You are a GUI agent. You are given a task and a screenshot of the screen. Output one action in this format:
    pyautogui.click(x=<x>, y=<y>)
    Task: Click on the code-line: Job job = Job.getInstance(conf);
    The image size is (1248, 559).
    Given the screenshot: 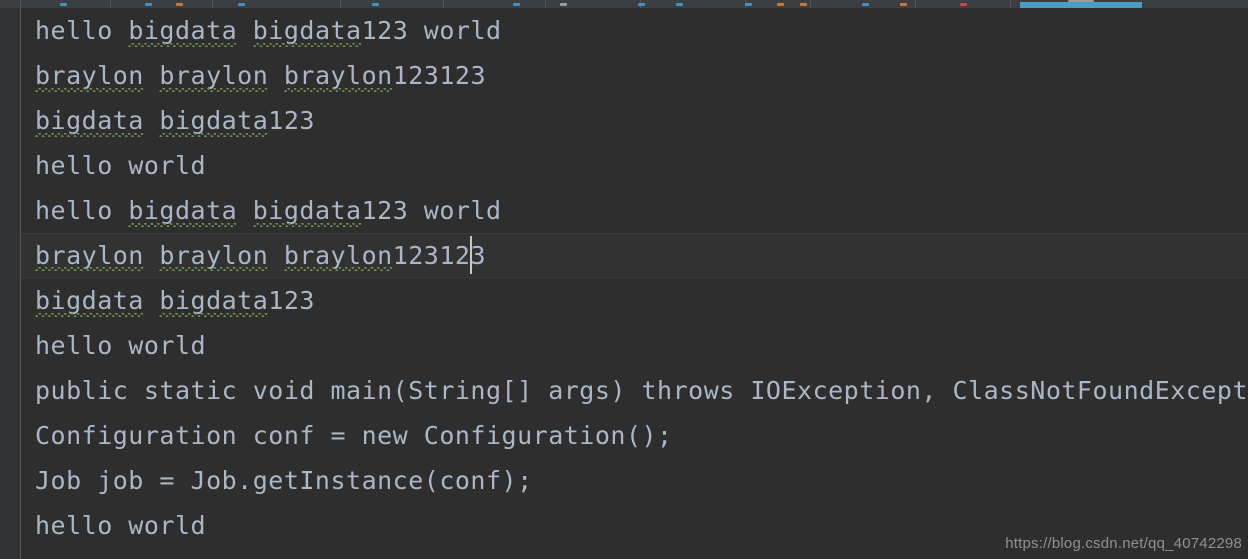 What is the action you would take?
    pyautogui.click(x=634, y=480)
    